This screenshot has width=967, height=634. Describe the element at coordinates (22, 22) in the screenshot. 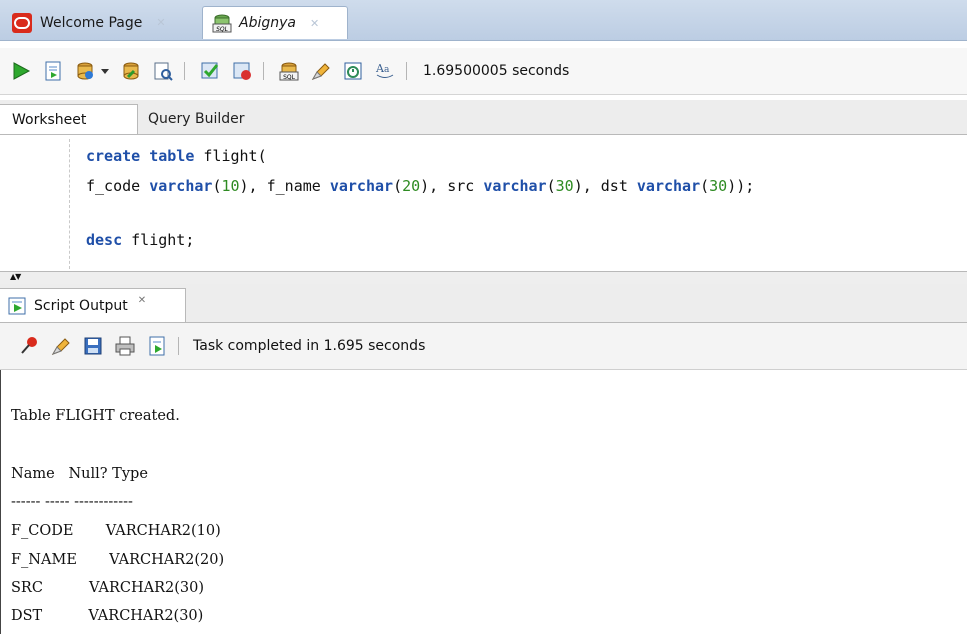

I see `oracle-icon` at that location.